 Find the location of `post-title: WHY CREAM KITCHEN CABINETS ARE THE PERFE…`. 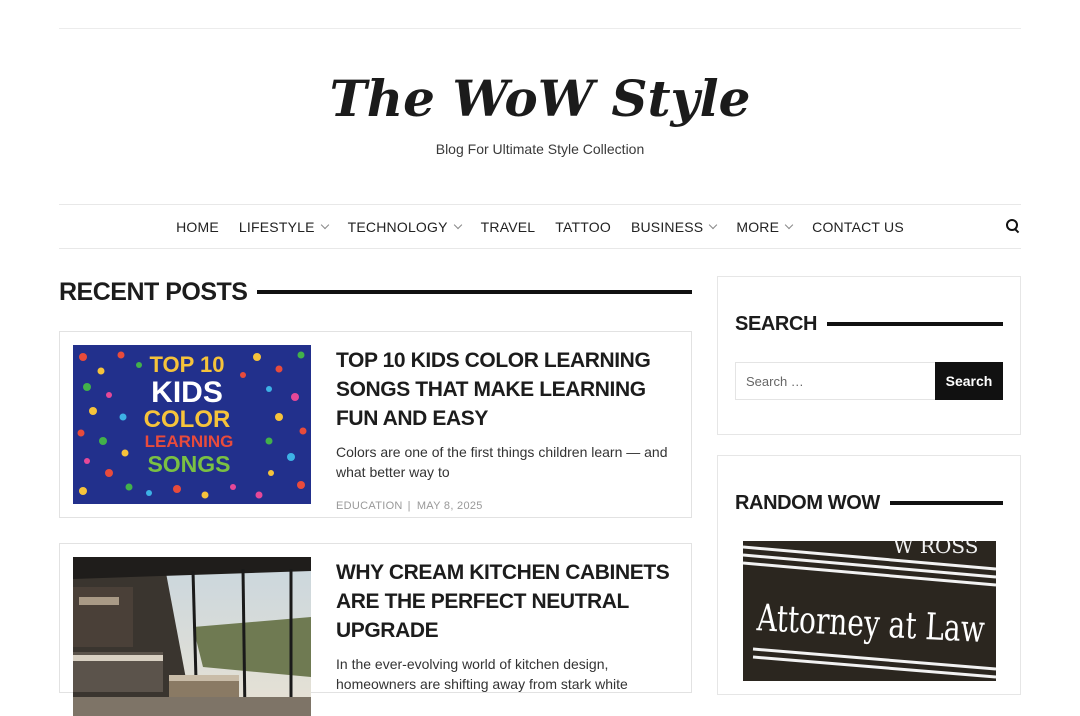

post-title: WHY CREAM KITCHEN CABINETS ARE THE PERFE… is located at coordinates (506, 601).